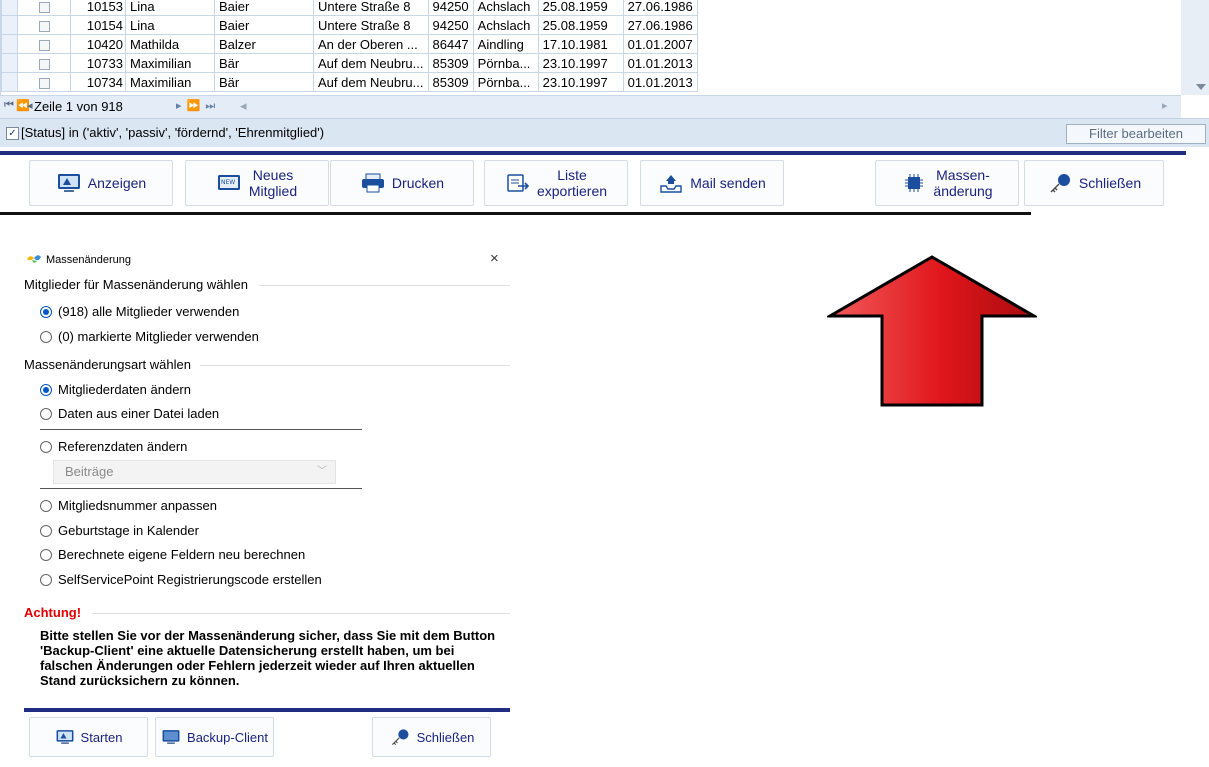  What do you see at coordinates (660, 44) in the screenshot?
I see `entry-date-cell: 01.01.2007` at bounding box center [660, 44].